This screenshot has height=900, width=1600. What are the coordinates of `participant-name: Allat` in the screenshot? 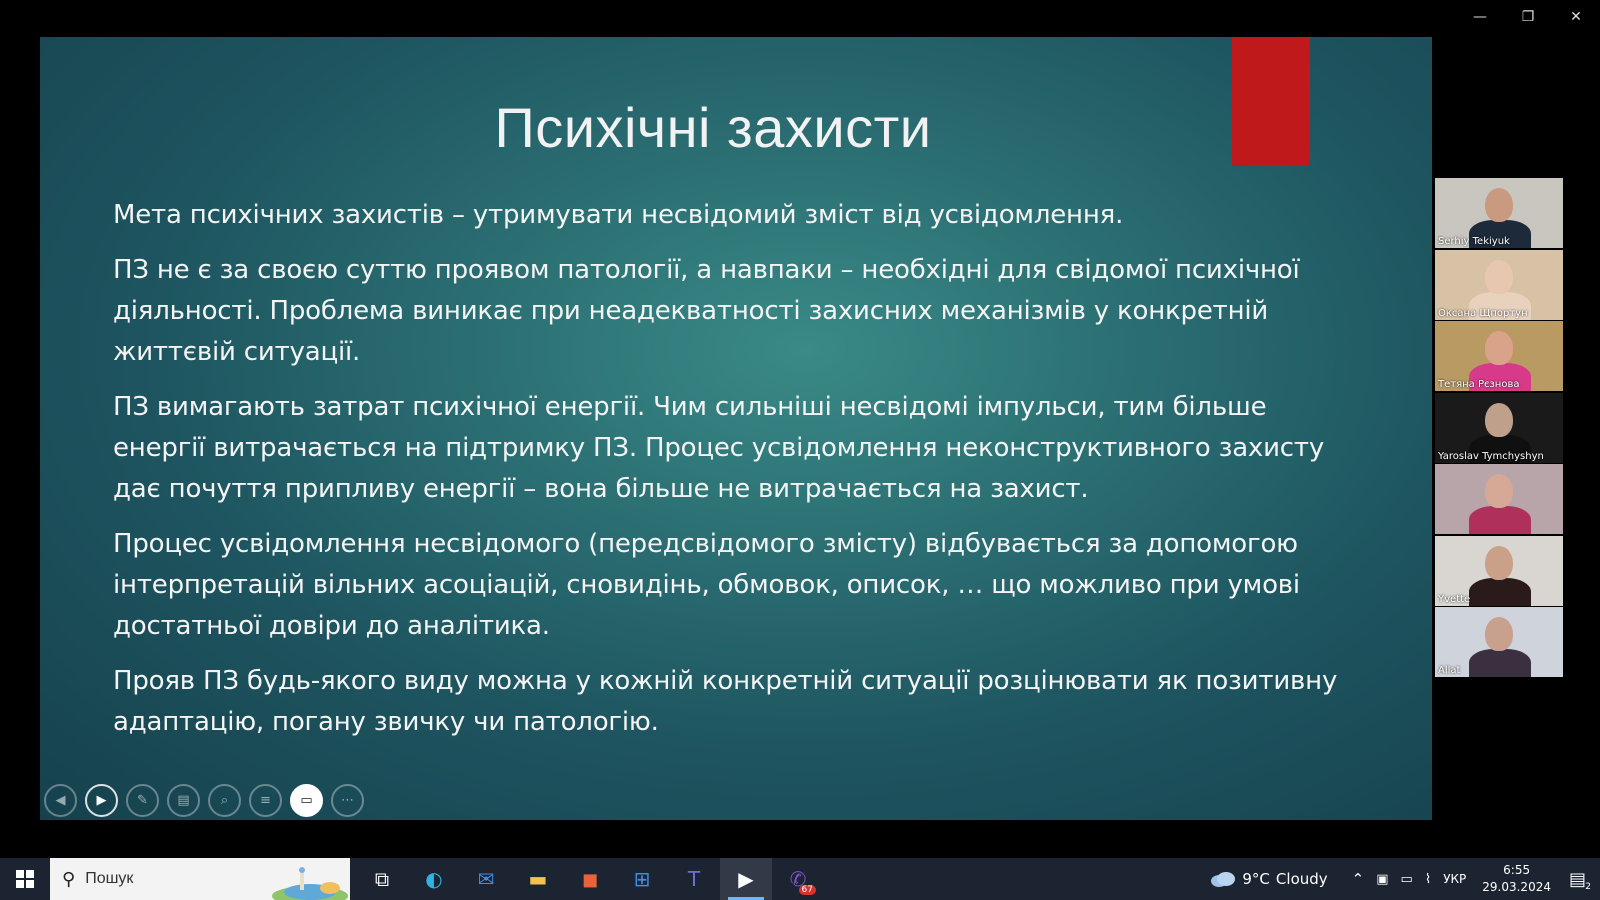 It's located at (1449, 670).